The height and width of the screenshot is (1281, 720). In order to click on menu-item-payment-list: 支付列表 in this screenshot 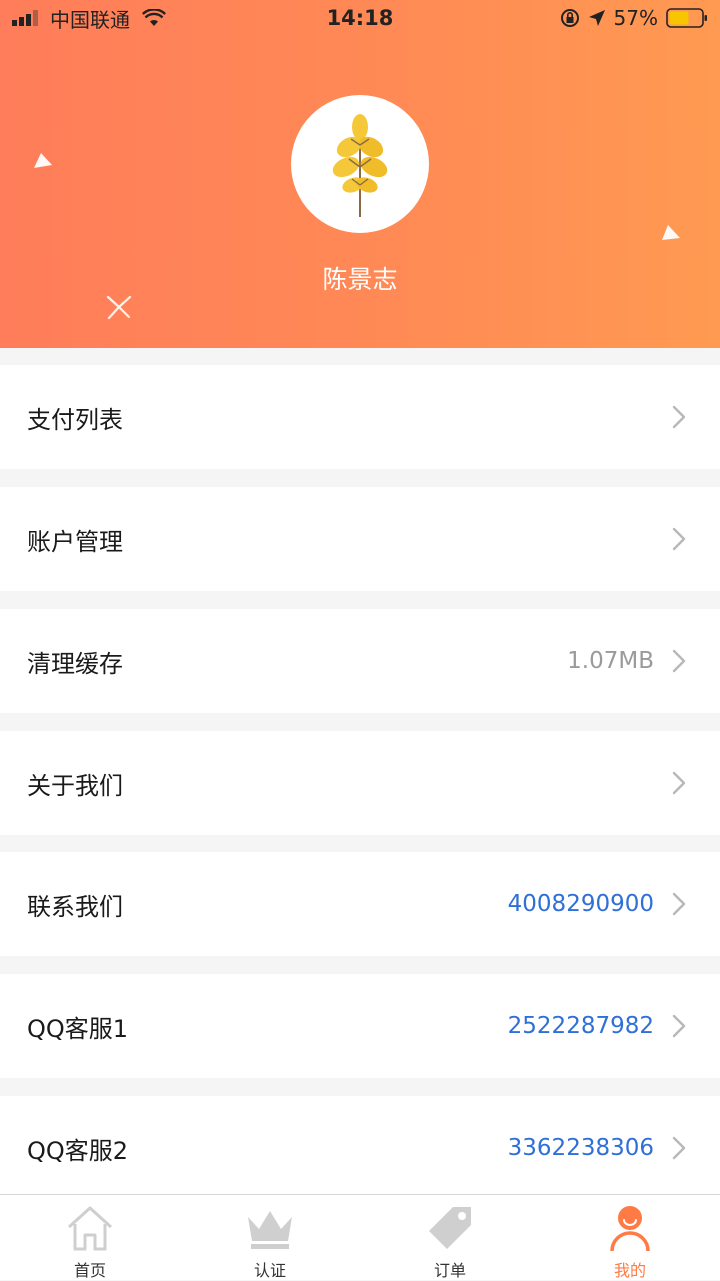, I will do `click(360, 417)`.